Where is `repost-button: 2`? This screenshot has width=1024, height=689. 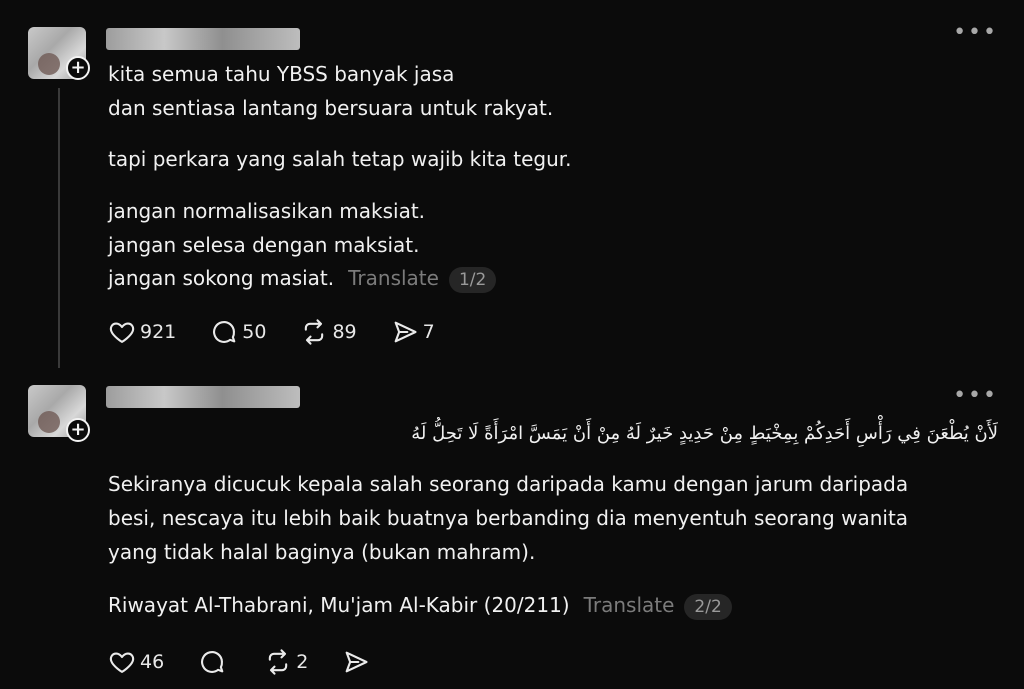 repost-button: 2 is located at coordinates (286, 662).